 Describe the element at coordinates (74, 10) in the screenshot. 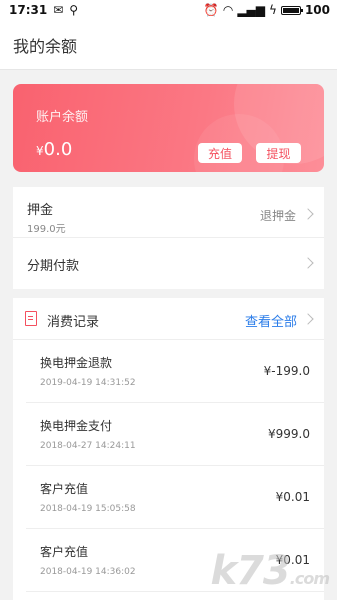

I see `usb-icon: ⚲` at that location.